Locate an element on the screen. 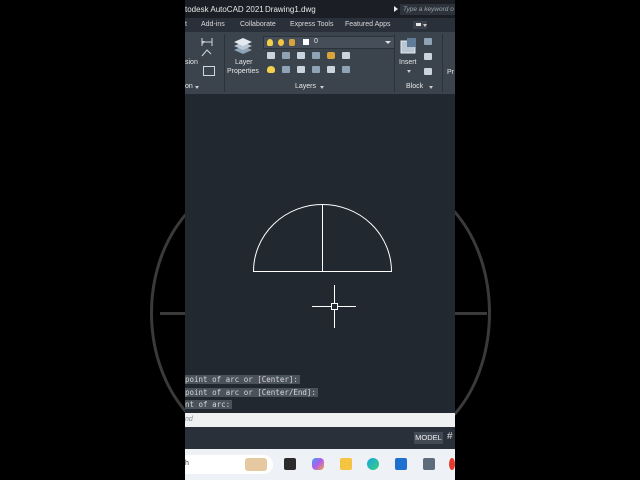 The image size is (640, 480). ribbon-display-toggle-icon is located at coordinates (420, 25).